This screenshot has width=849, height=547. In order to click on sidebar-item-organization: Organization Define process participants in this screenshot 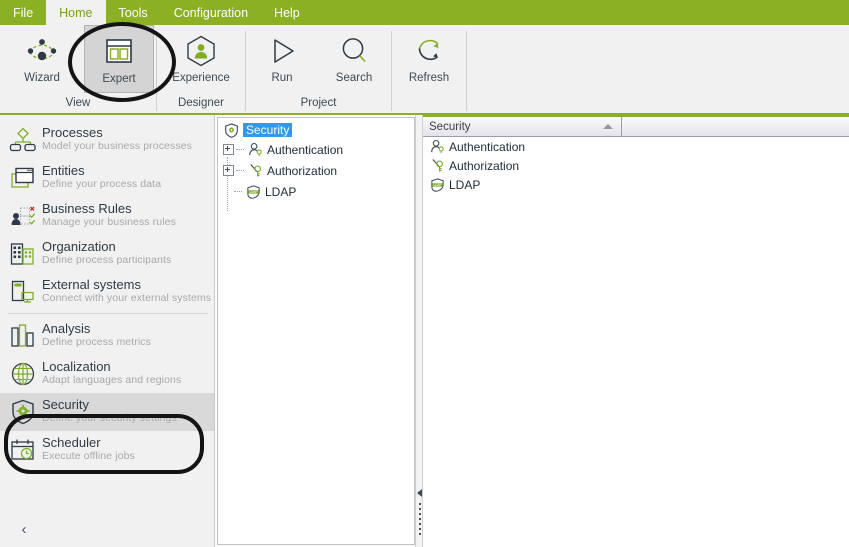, I will do `click(107, 254)`.